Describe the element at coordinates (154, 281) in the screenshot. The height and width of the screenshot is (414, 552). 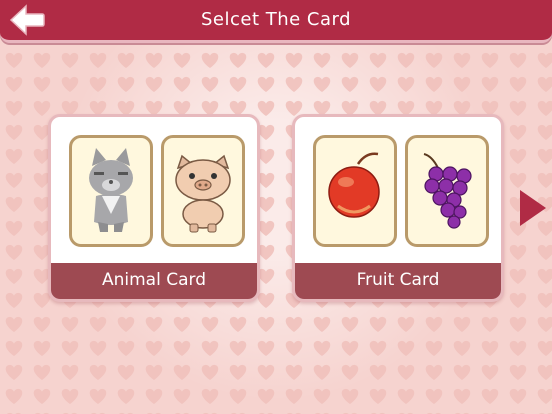
I see `animal-card-label: Animal Card` at that location.